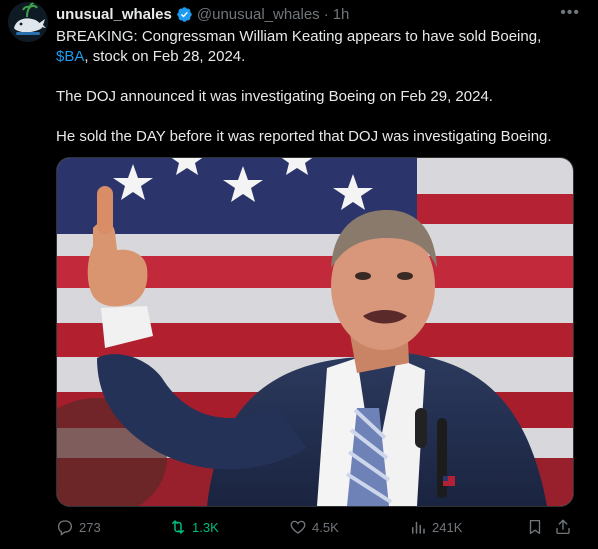 This screenshot has width=598, height=549. What do you see at coordinates (447, 527) in the screenshot?
I see `views-count: 241K` at bounding box center [447, 527].